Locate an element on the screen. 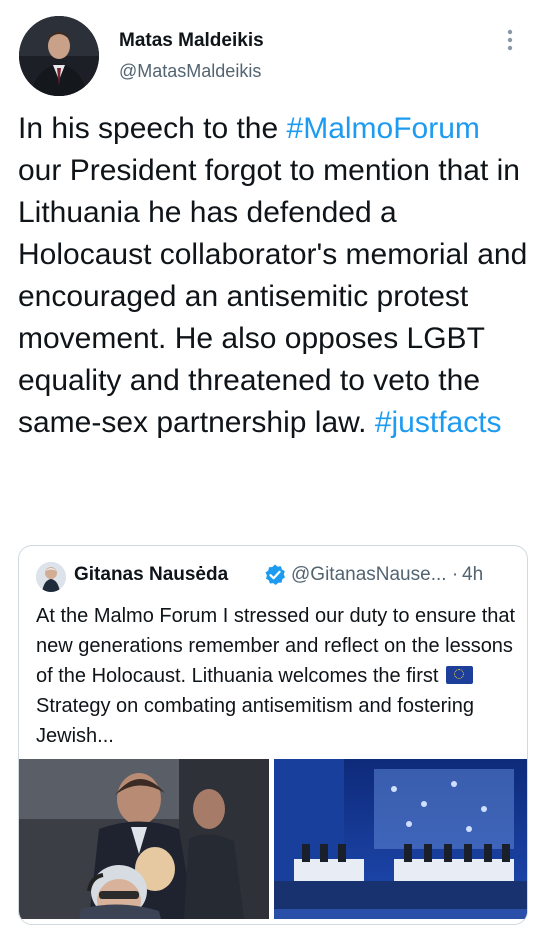 Image resolution: width=540 pixels, height=925 pixels. verified-badge-icon is located at coordinates (275, 575).